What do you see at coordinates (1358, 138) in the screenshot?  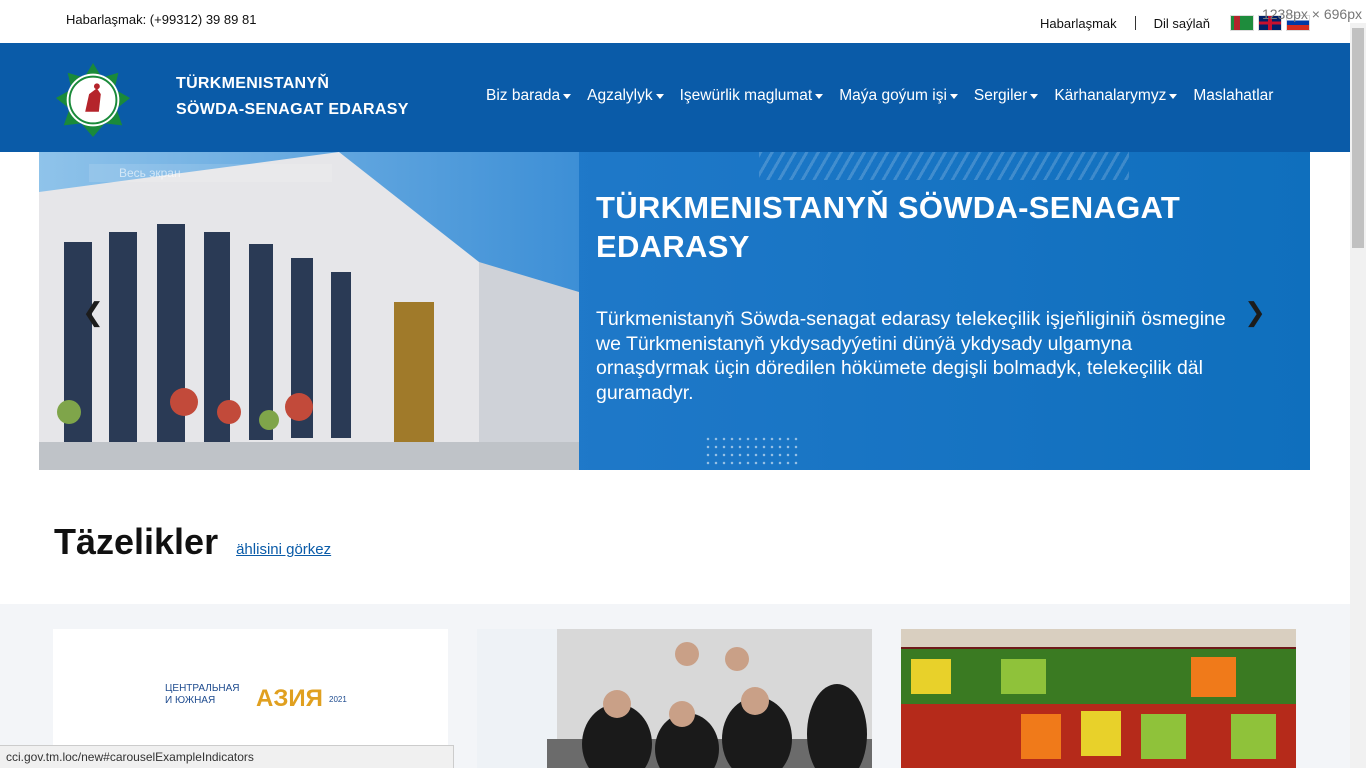 I see `scrollbar-thumb` at bounding box center [1358, 138].